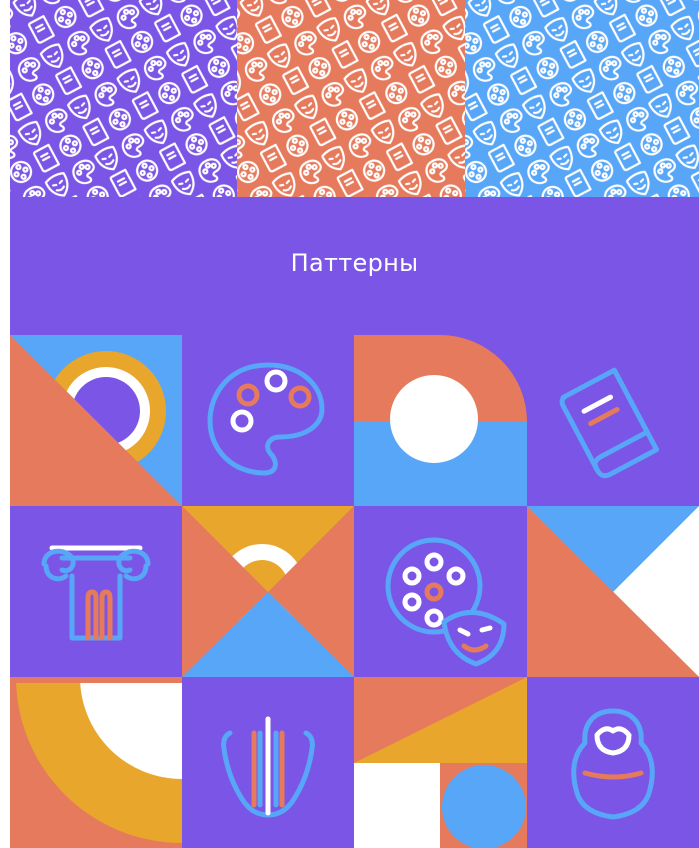 The width and height of the screenshot is (699, 848). Describe the element at coordinates (5, 424) in the screenshot. I see `left-white-edge` at that location.